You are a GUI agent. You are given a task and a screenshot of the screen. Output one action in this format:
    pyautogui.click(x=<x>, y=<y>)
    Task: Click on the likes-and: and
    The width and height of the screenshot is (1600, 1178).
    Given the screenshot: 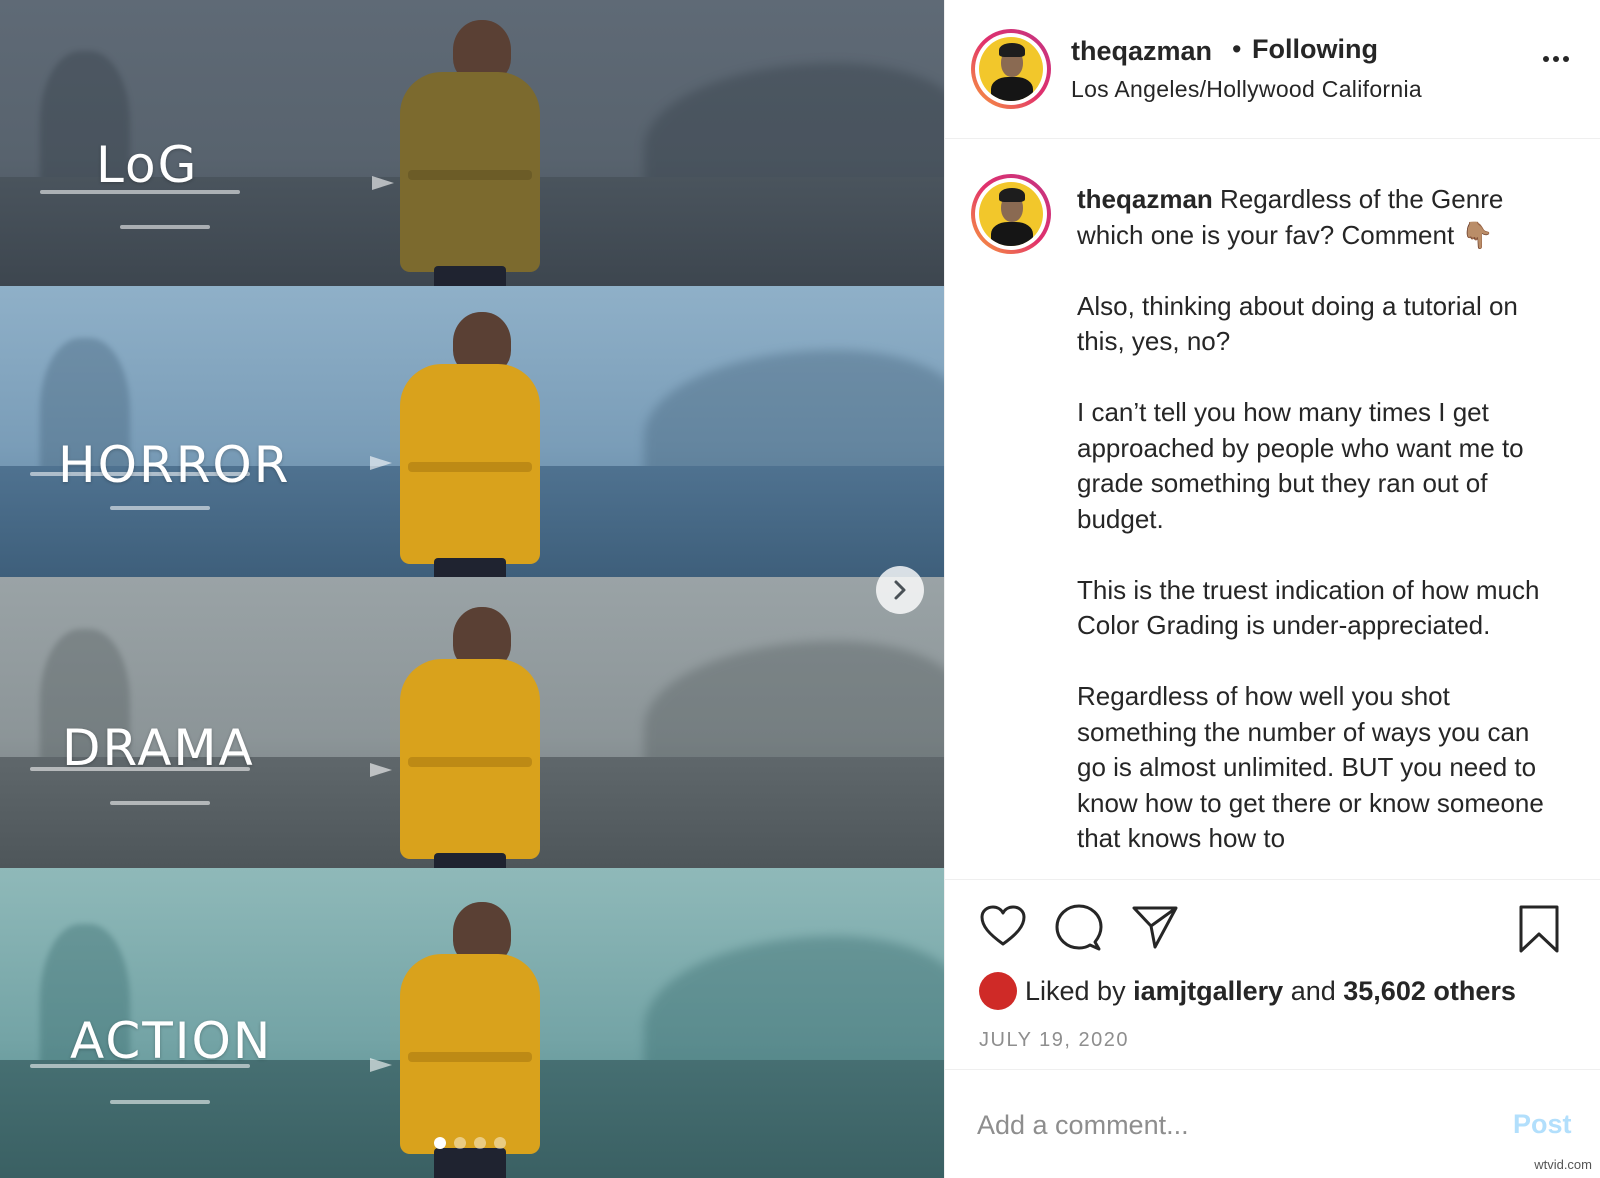 What is the action you would take?
    pyautogui.click(x=1313, y=990)
    